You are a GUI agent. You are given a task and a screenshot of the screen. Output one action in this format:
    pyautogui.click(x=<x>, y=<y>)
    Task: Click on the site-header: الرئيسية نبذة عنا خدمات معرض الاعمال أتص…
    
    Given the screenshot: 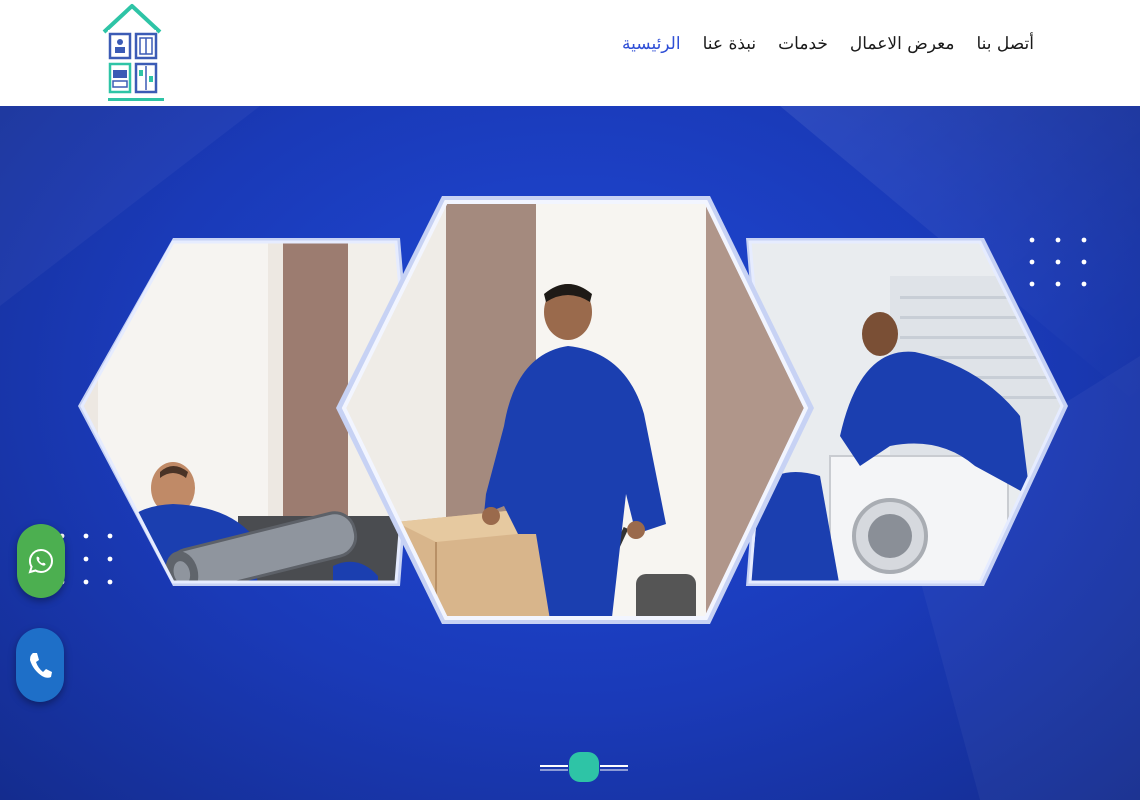 What is the action you would take?
    pyautogui.click(x=570, y=53)
    